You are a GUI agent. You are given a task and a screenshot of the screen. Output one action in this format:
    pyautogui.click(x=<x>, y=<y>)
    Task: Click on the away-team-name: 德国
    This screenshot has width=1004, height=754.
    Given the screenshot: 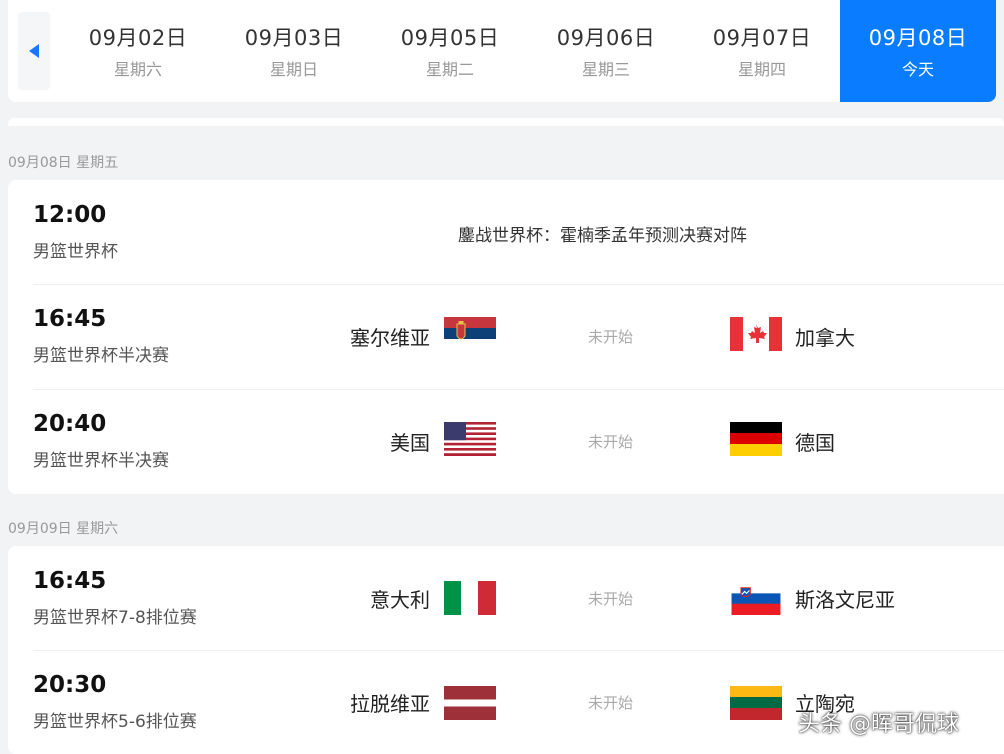 What is the action you would take?
    pyautogui.click(x=815, y=443)
    